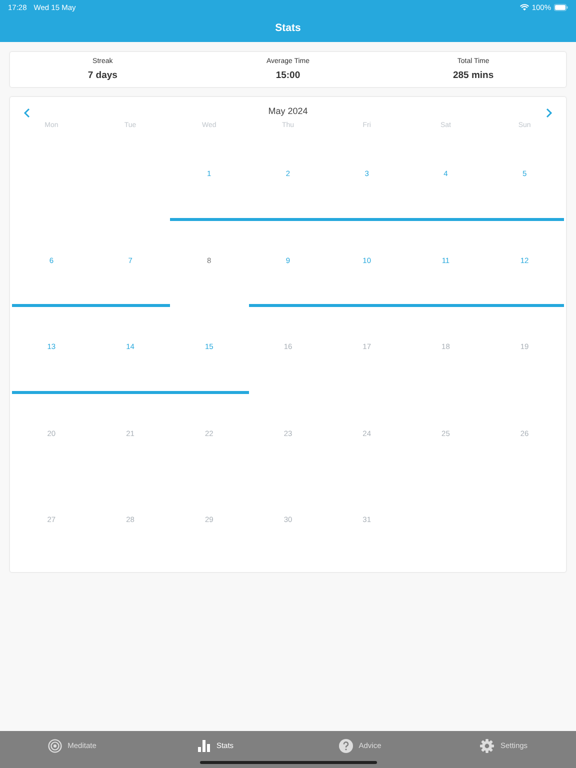 The width and height of the screenshot is (576, 768). What do you see at coordinates (473, 75) in the screenshot?
I see `stat-value: 285 mins` at bounding box center [473, 75].